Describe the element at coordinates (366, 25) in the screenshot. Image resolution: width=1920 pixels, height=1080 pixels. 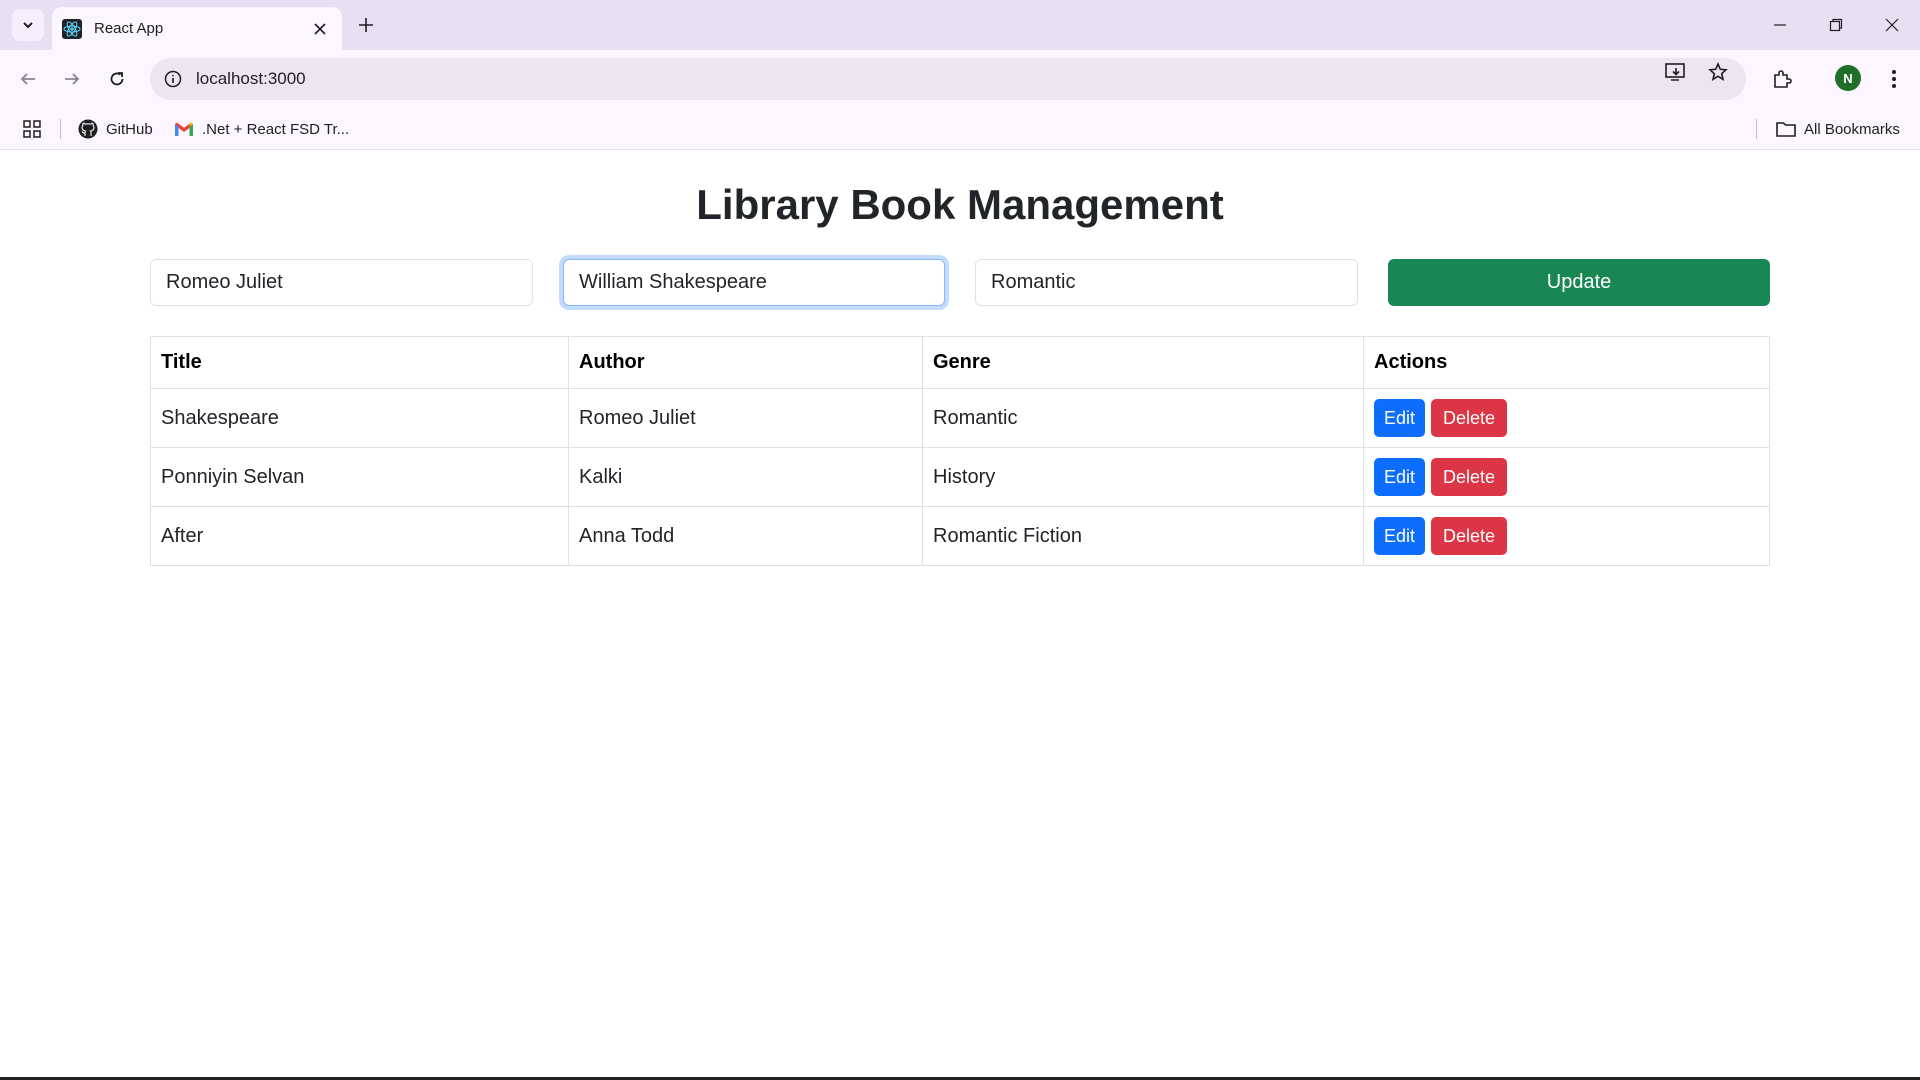
I see `new-tab-icon` at that location.